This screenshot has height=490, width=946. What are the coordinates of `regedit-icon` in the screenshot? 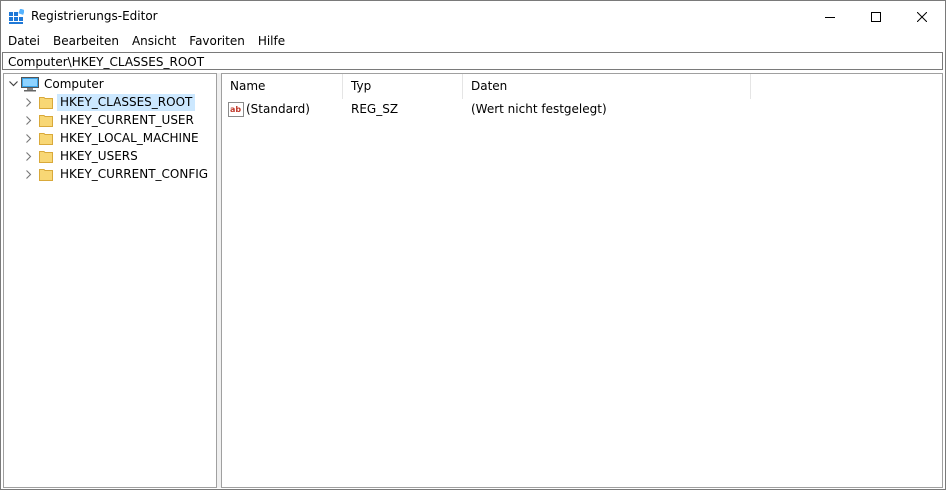 It's located at (16, 16).